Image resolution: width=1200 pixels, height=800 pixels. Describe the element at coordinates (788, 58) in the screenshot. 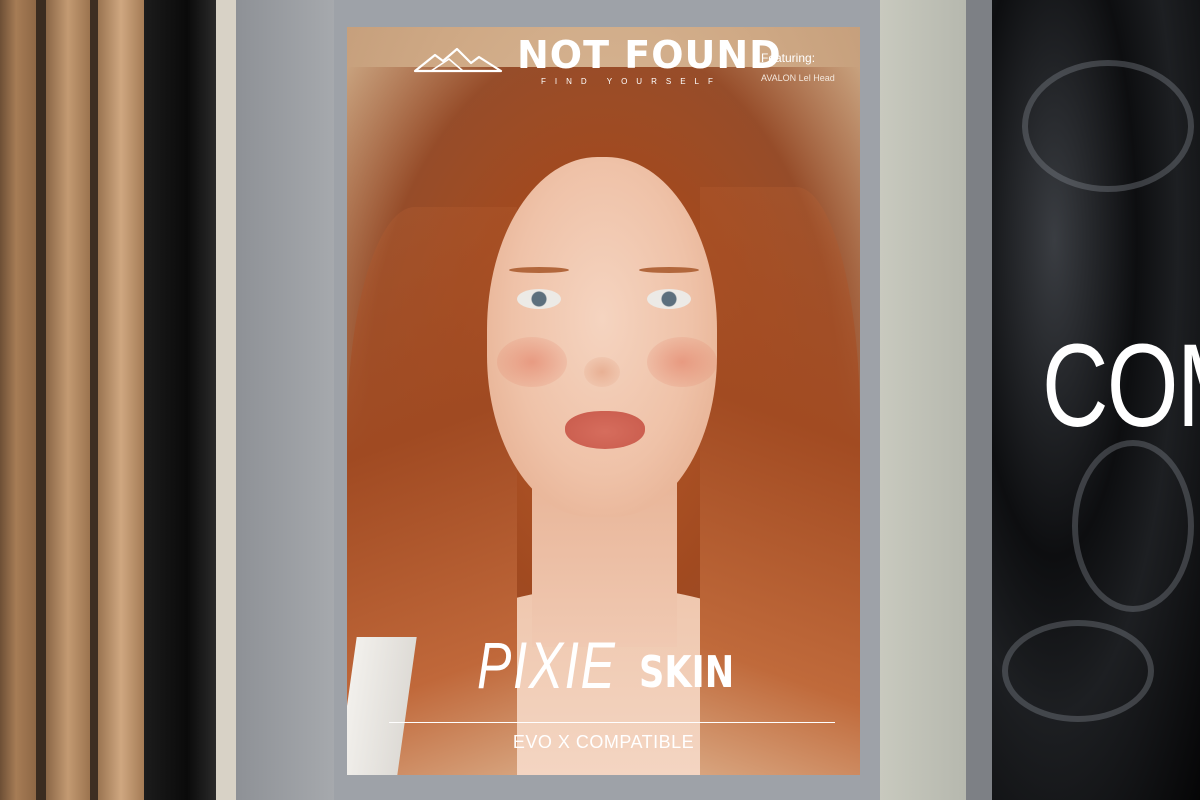

I see `featuring-label: Featuring:` at that location.